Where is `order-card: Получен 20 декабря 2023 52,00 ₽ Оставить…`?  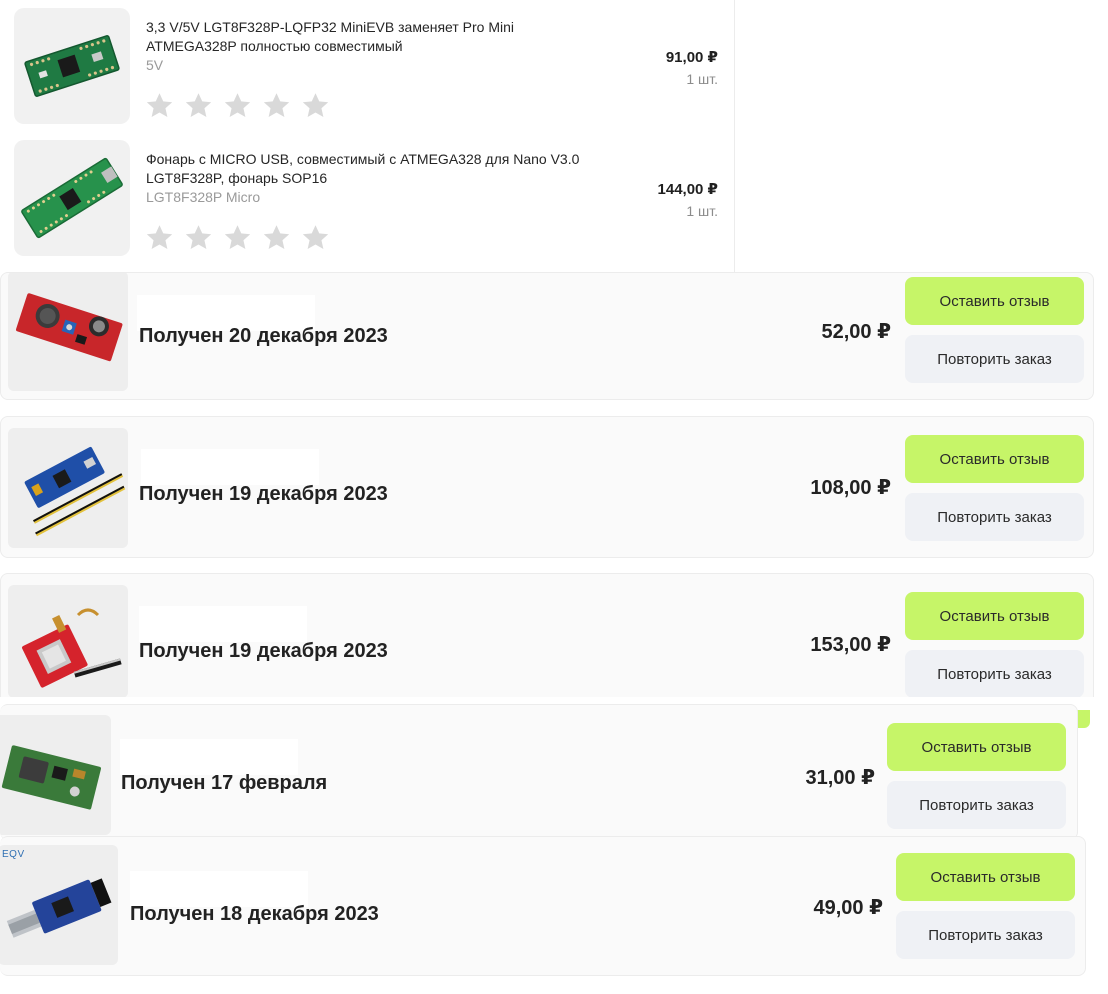 order-card: Получен 20 декабря 2023 52,00 ₽ Оставить… is located at coordinates (547, 336).